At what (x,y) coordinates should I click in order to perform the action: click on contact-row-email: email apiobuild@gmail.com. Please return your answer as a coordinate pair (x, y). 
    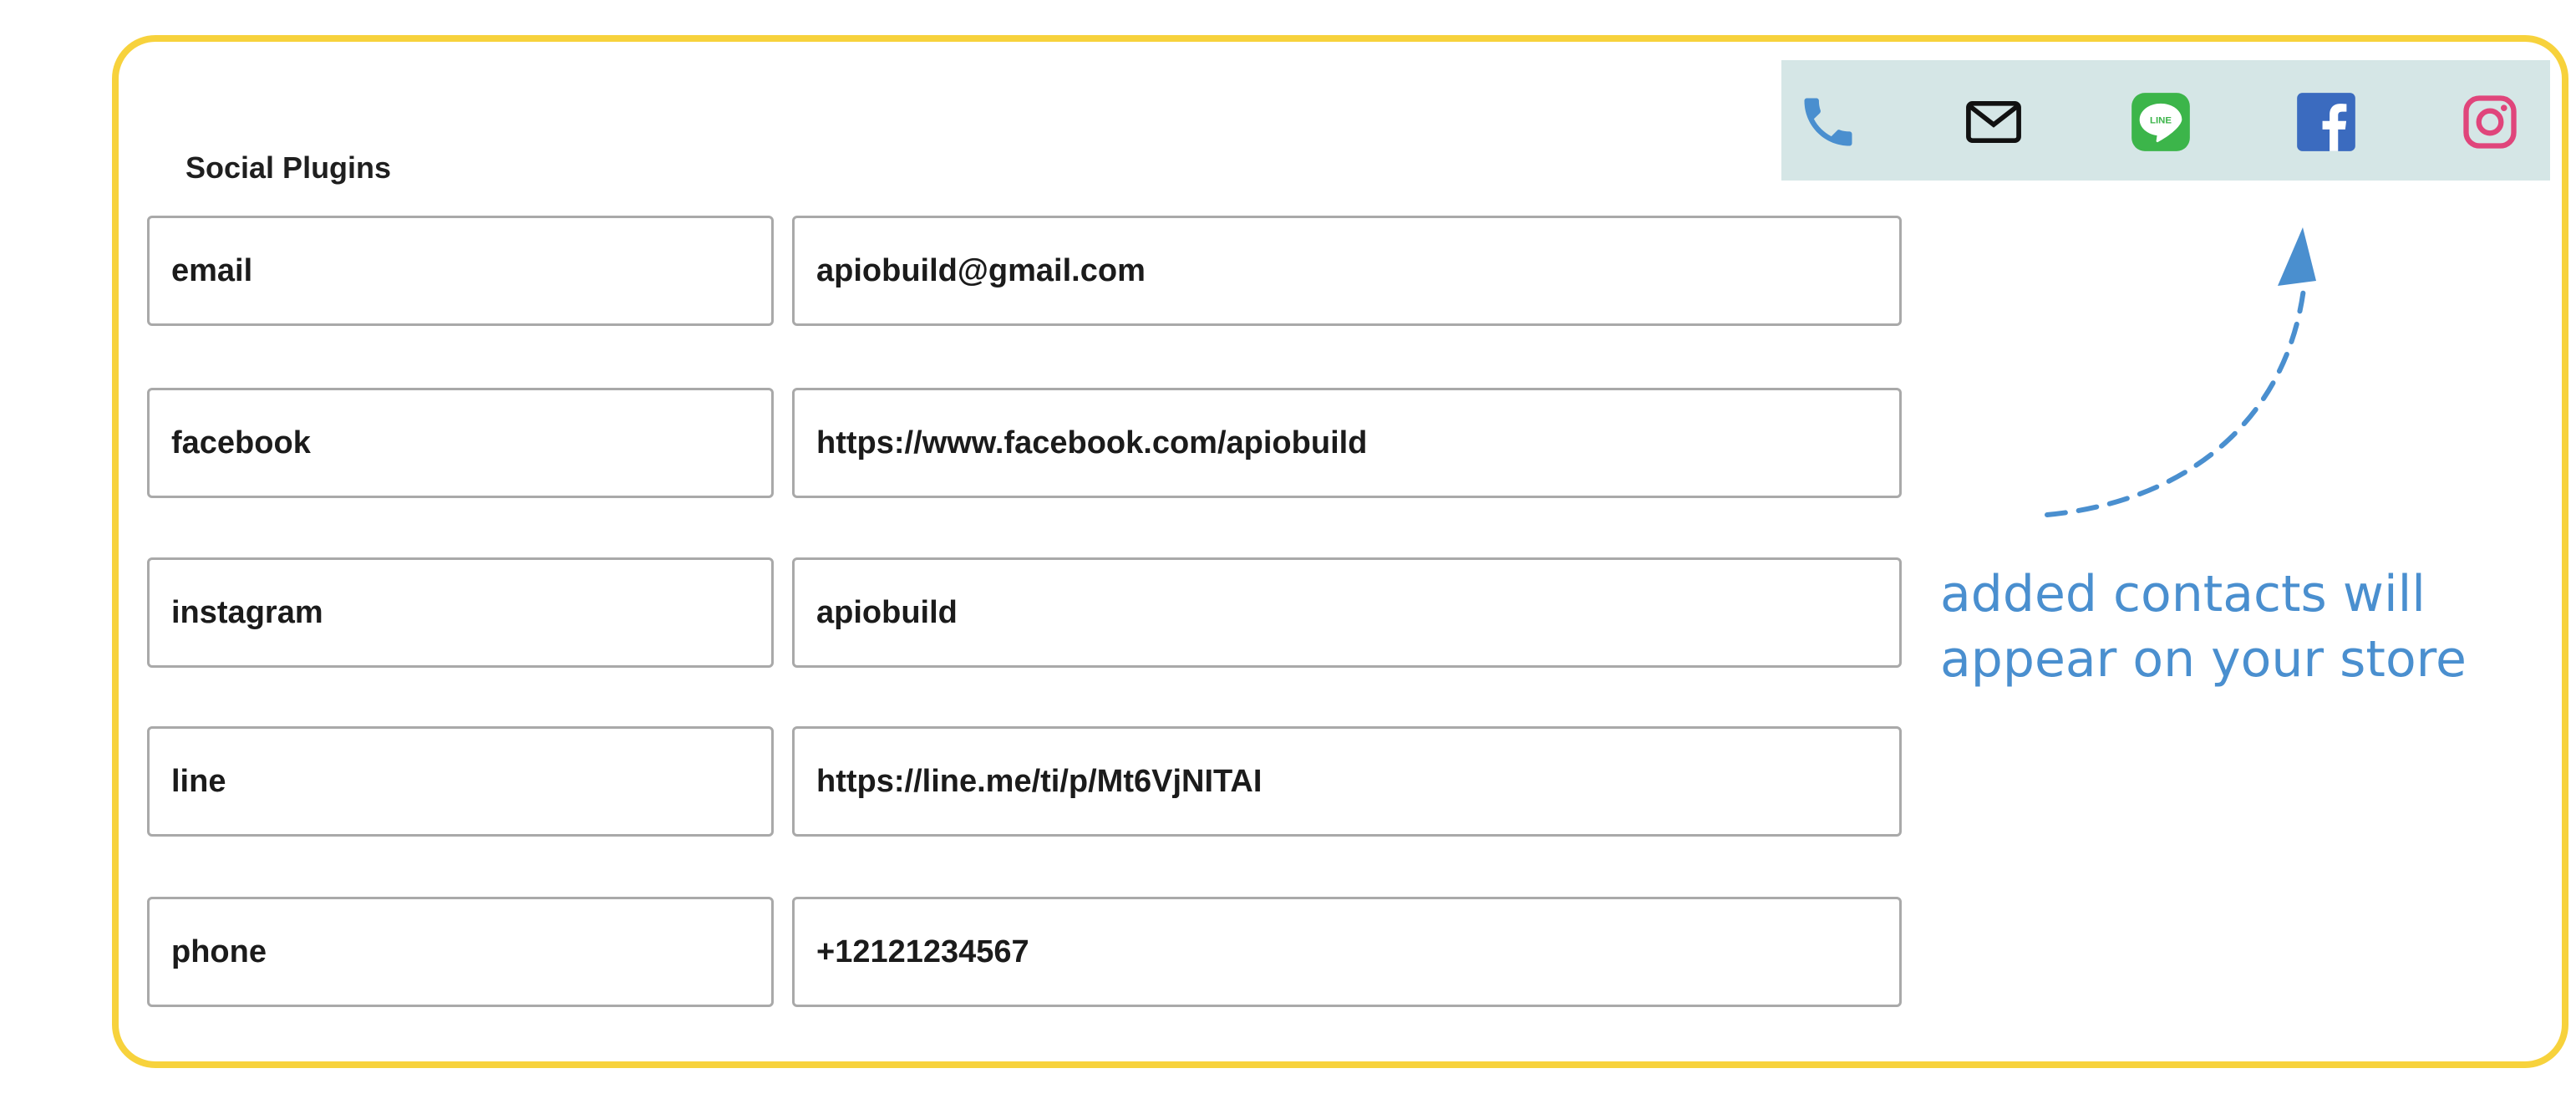
    Looking at the image, I should click on (1024, 271).